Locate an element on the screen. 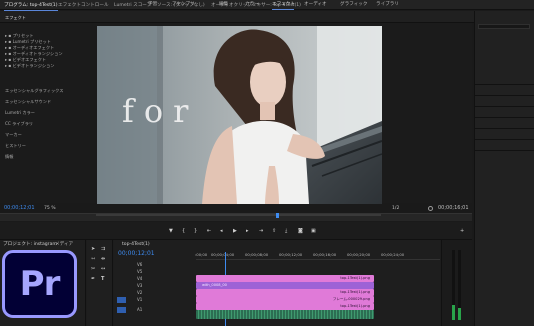 The width and height of the screenshot is (534, 326). ruler-tick-4: 00;00;16;00 is located at coordinates (325, 254).